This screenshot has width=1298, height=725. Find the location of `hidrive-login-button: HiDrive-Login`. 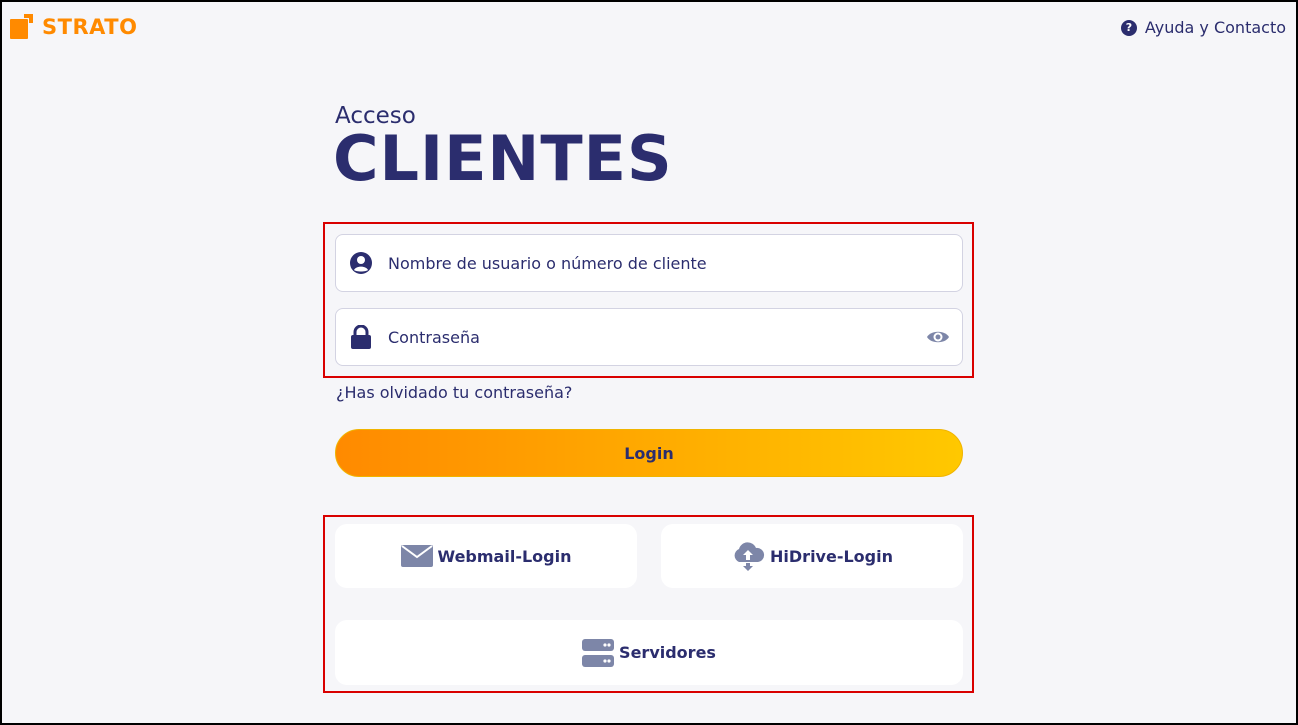

hidrive-login-button: HiDrive-Login is located at coordinates (812, 556).